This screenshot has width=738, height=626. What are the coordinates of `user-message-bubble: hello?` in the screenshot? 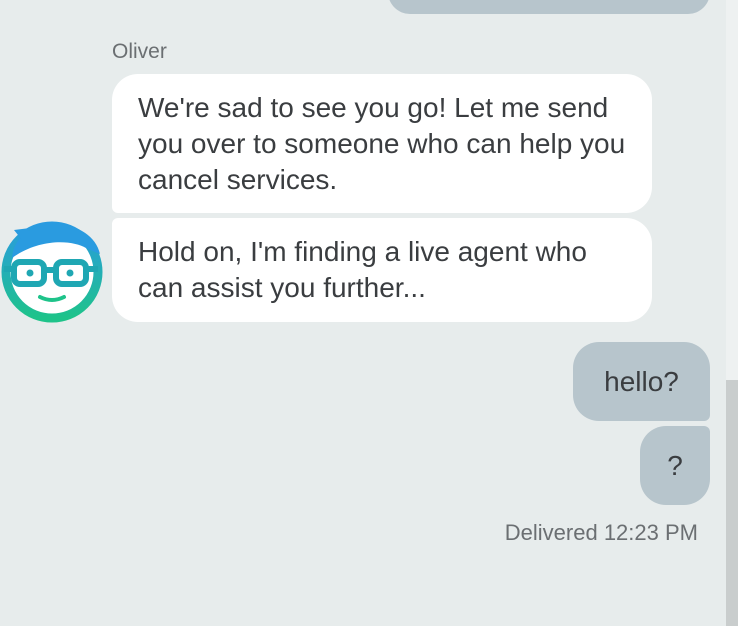 It's located at (641, 381).